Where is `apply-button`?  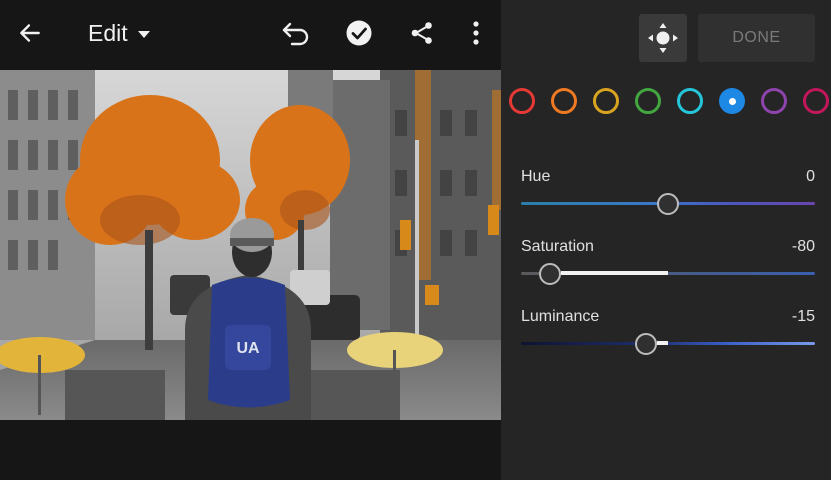 apply-button is located at coordinates (359, 33).